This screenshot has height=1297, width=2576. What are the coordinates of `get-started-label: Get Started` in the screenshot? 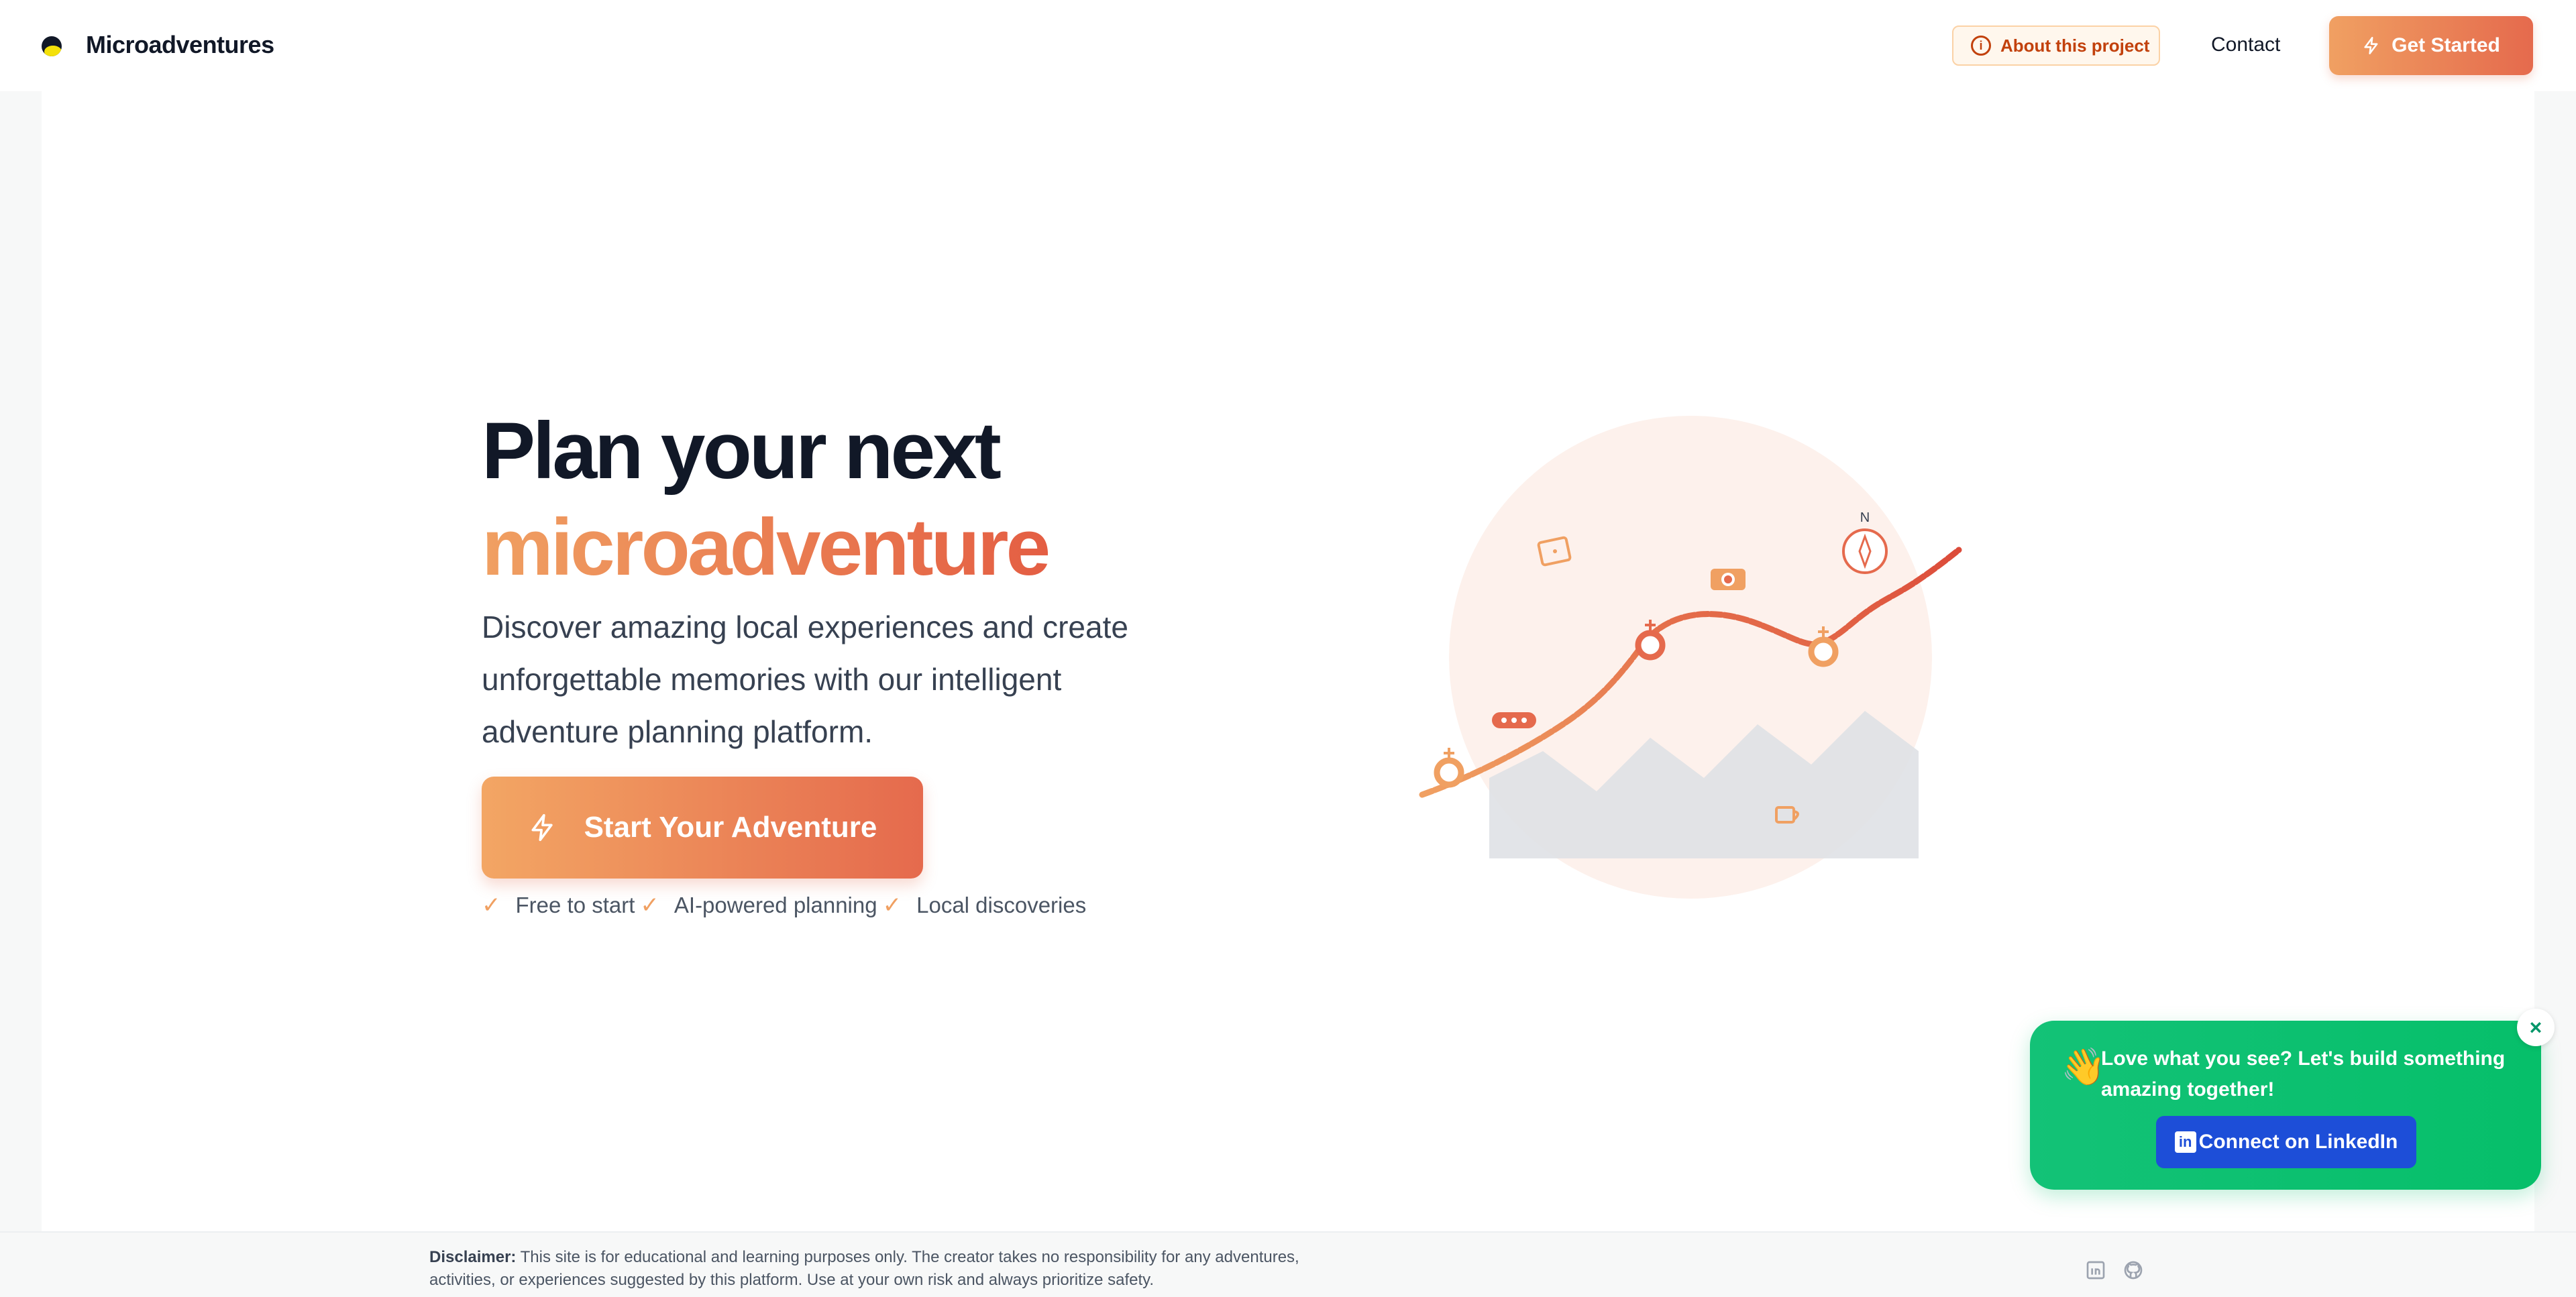 It's located at (2446, 45).